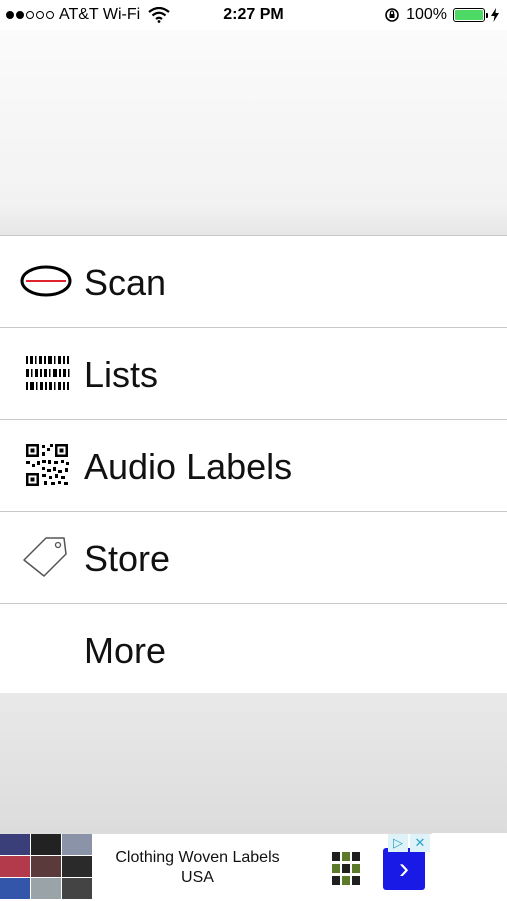 The height and width of the screenshot is (901, 507). What do you see at coordinates (420, 843) in the screenshot?
I see `close-icon: ✕` at bounding box center [420, 843].